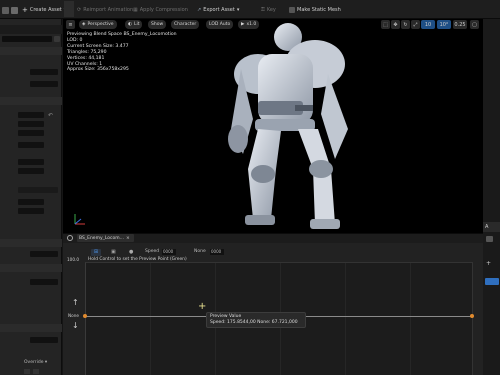 The width and height of the screenshot is (500, 375). Describe the element at coordinates (70, 24) in the screenshot. I see `hamburger-icon: ≡` at that location.